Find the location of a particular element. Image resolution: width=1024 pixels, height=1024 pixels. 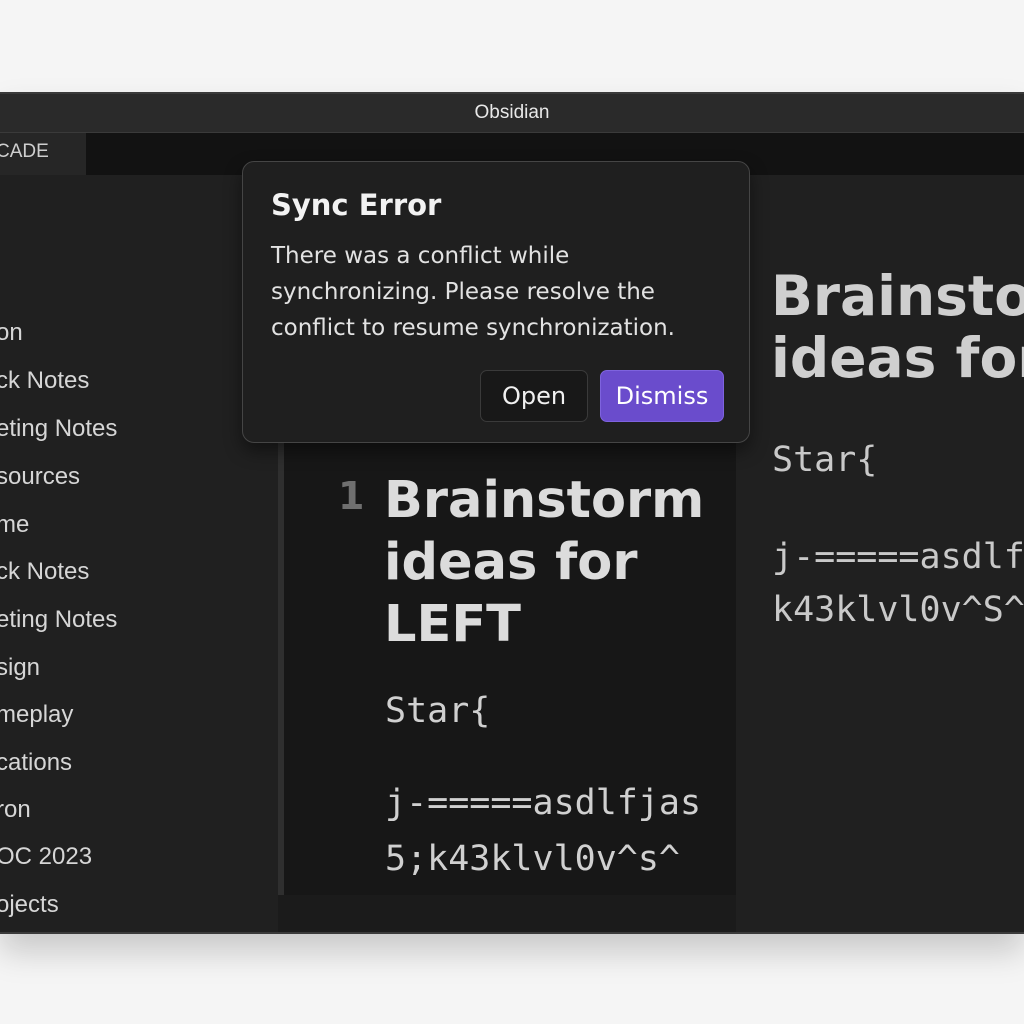

editor-line-1: Star{ is located at coordinates (437, 711).